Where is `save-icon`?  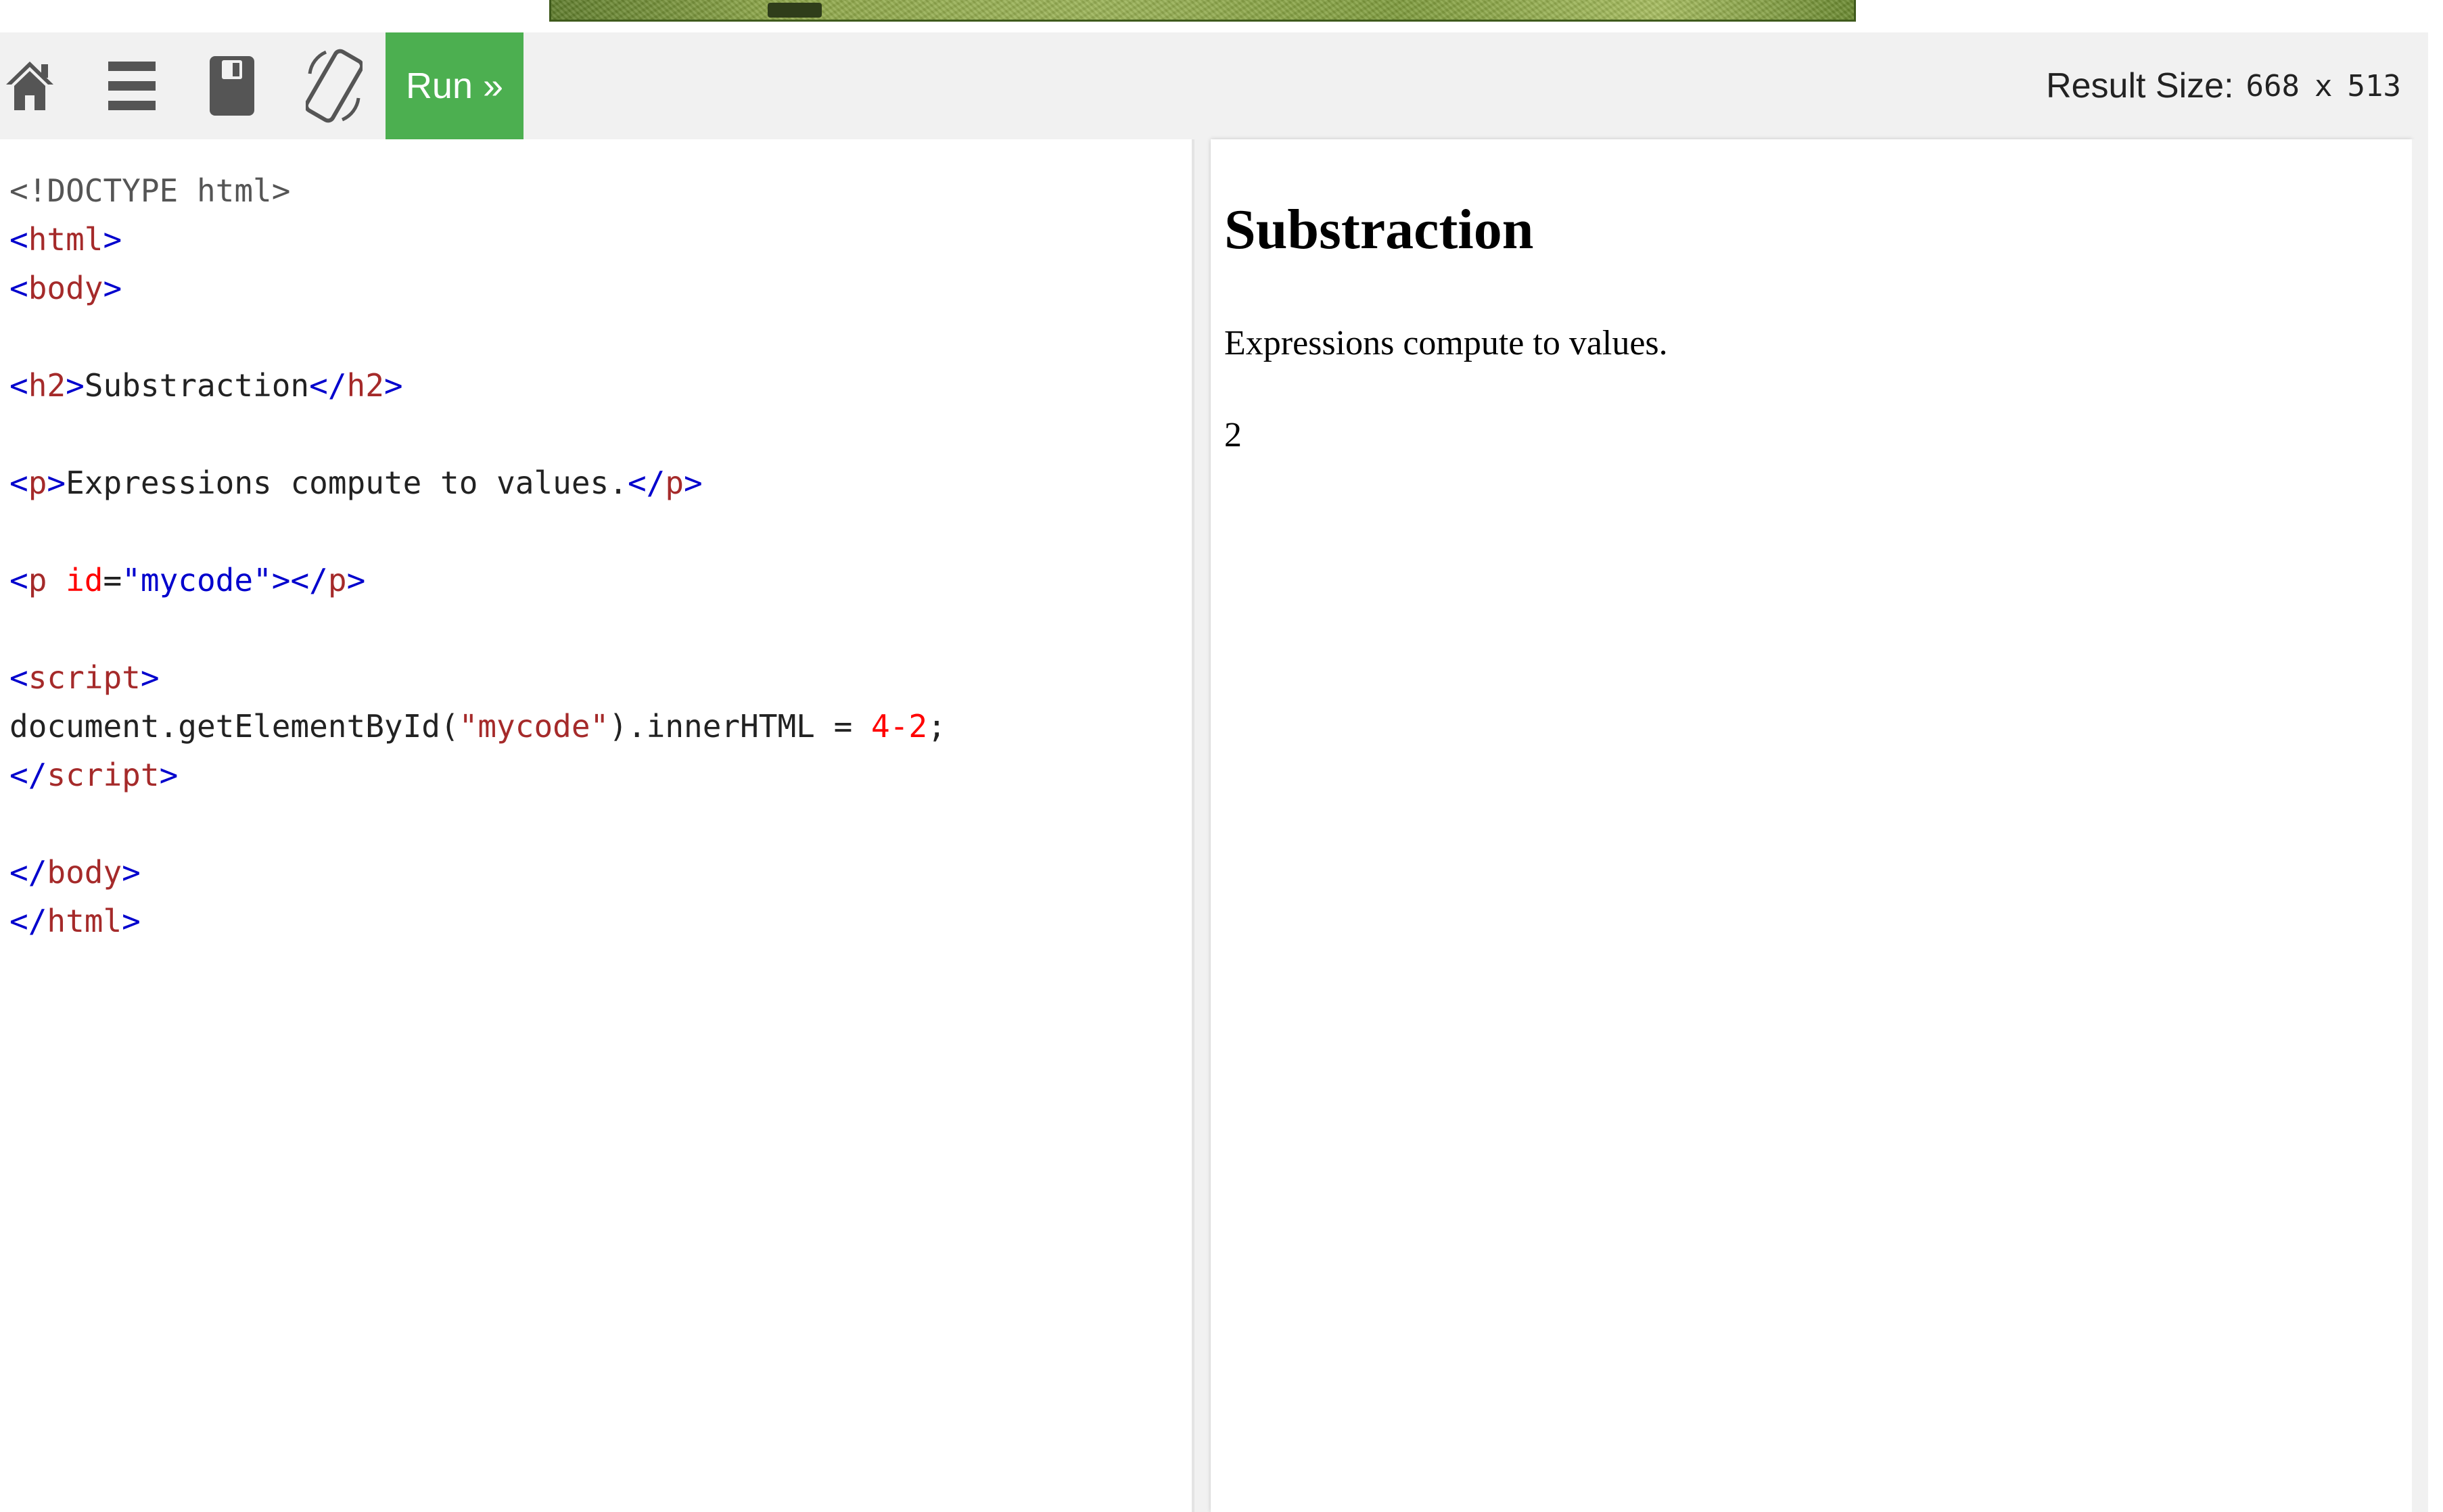 save-icon is located at coordinates (232, 86).